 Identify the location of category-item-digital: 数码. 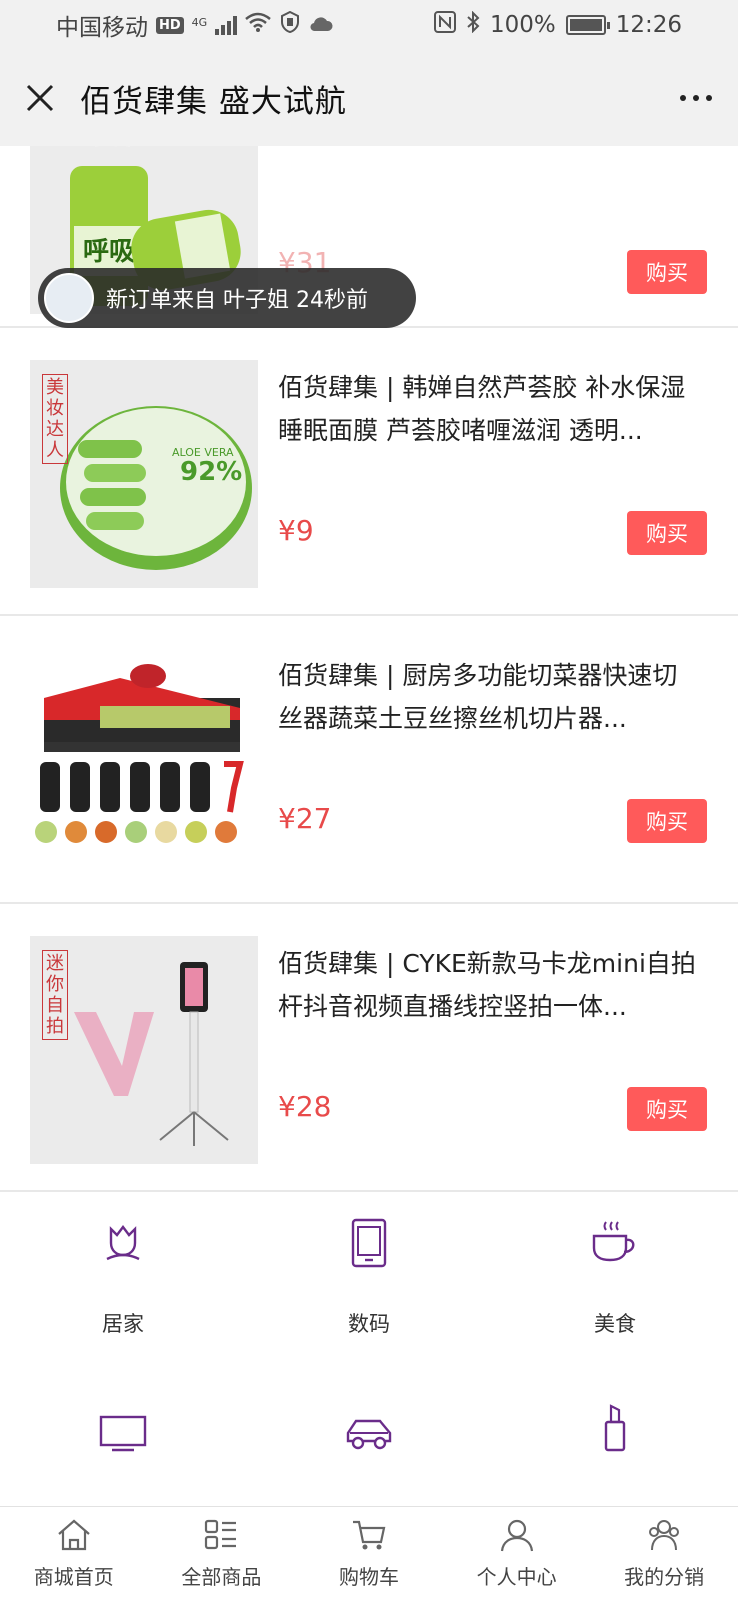
(369, 1278).